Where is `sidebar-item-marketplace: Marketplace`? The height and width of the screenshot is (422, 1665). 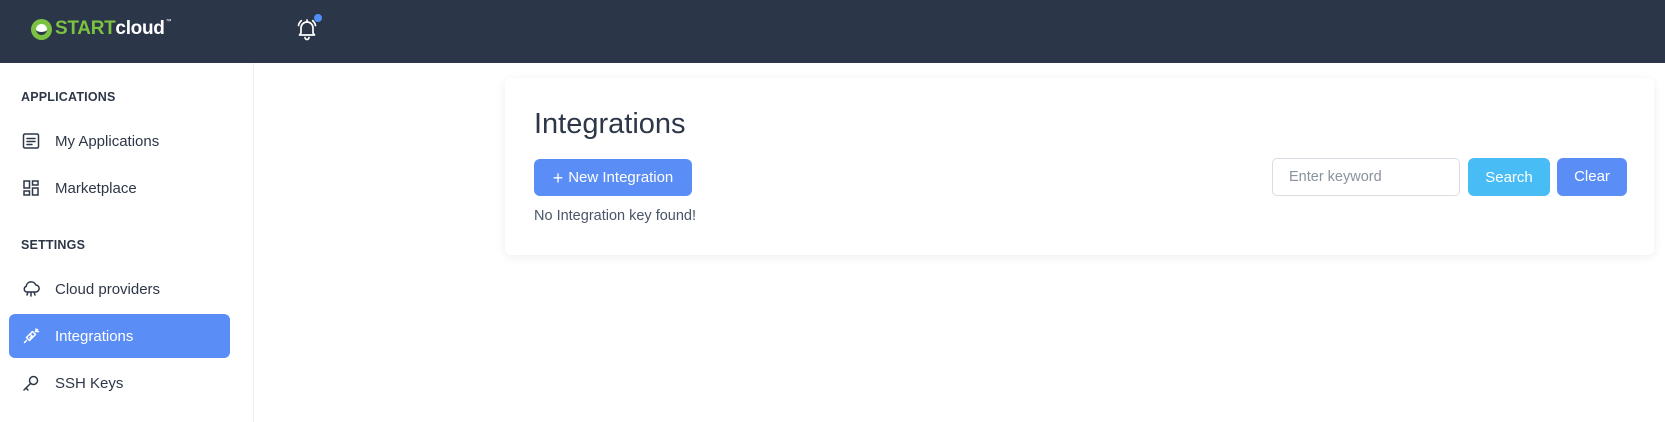 sidebar-item-marketplace: Marketplace is located at coordinates (119, 188).